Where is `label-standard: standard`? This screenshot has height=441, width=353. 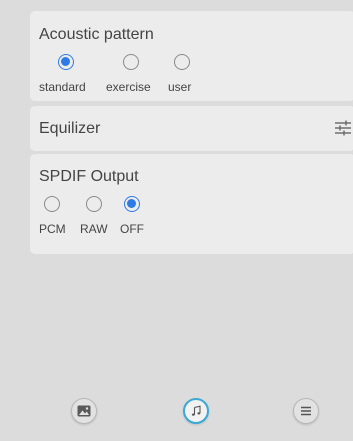 label-standard: standard is located at coordinates (62, 87).